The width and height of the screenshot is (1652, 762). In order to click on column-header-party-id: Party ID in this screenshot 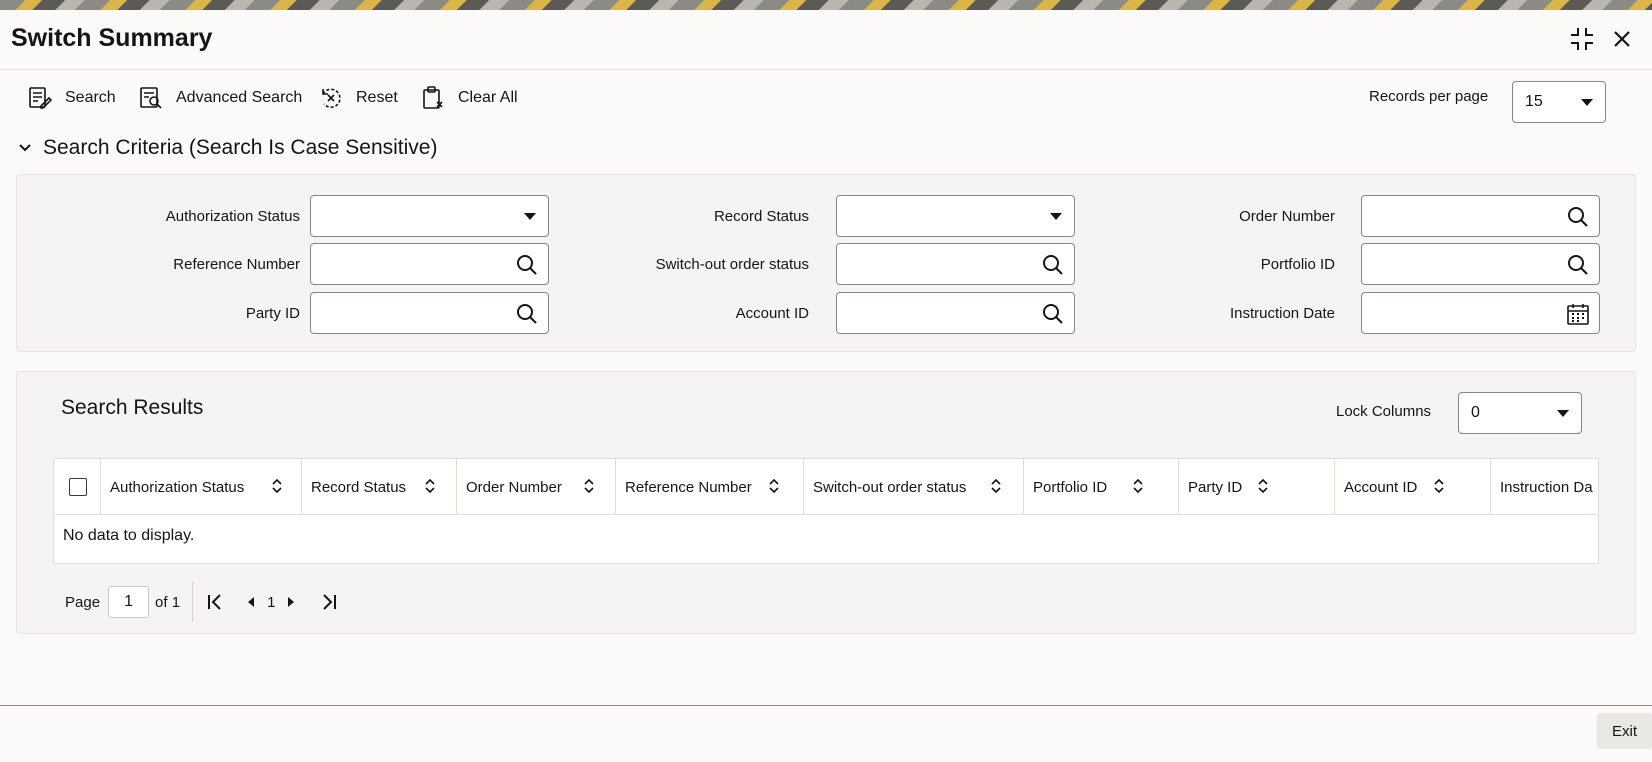, I will do `click(1257, 487)`.